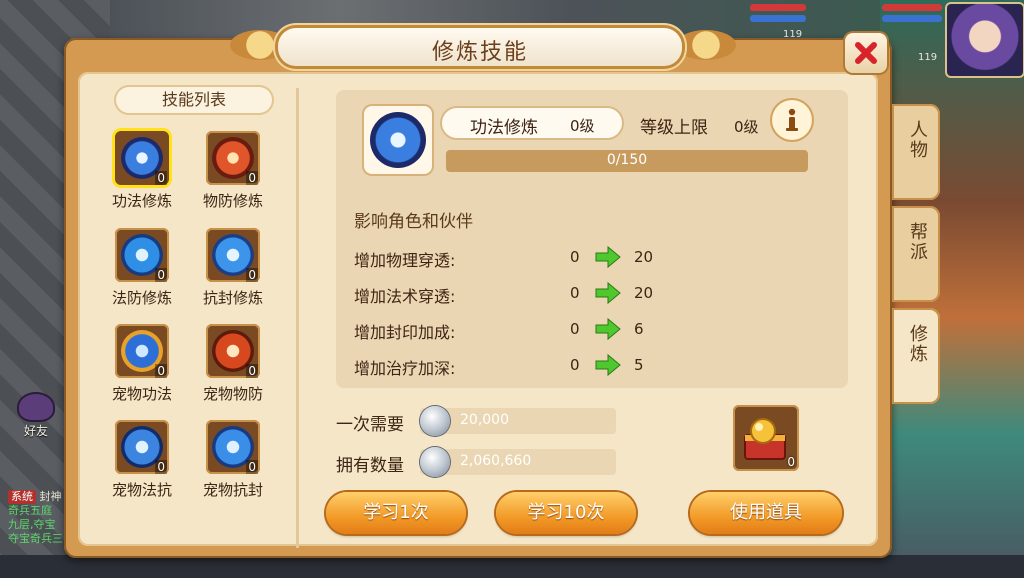 This screenshot has height=578, width=1024. I want to click on scene-bottom-bar, so click(512, 566).